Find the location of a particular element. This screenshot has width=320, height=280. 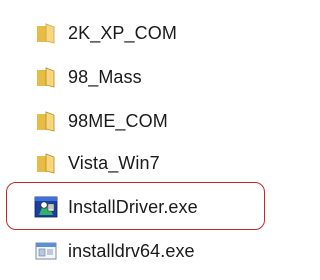

list-item-installdriver-exe: InstallDriver.exe is located at coordinates (116, 207).